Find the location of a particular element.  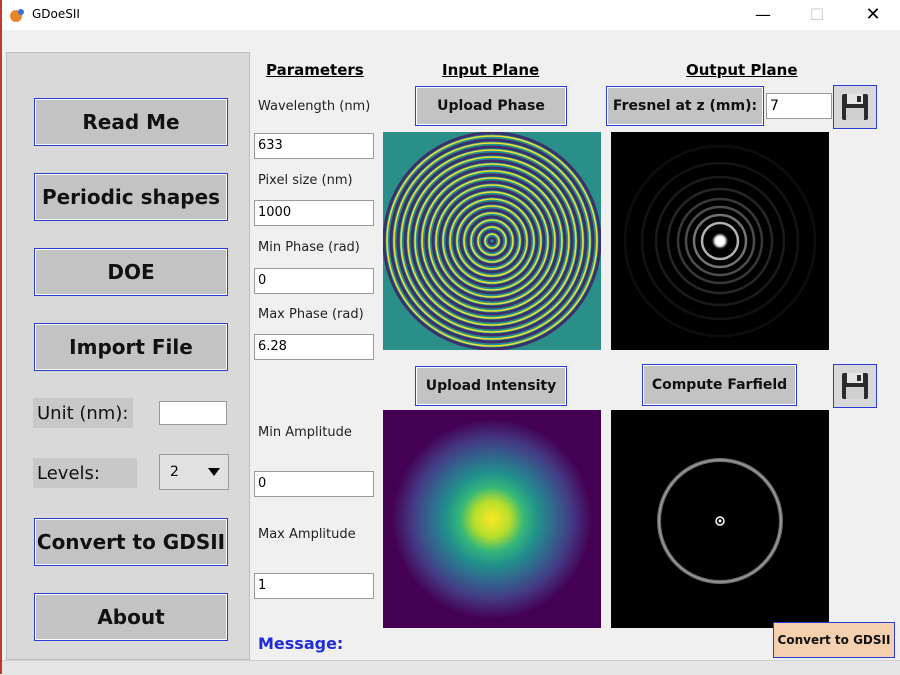

intensity-image is located at coordinates (492, 519).